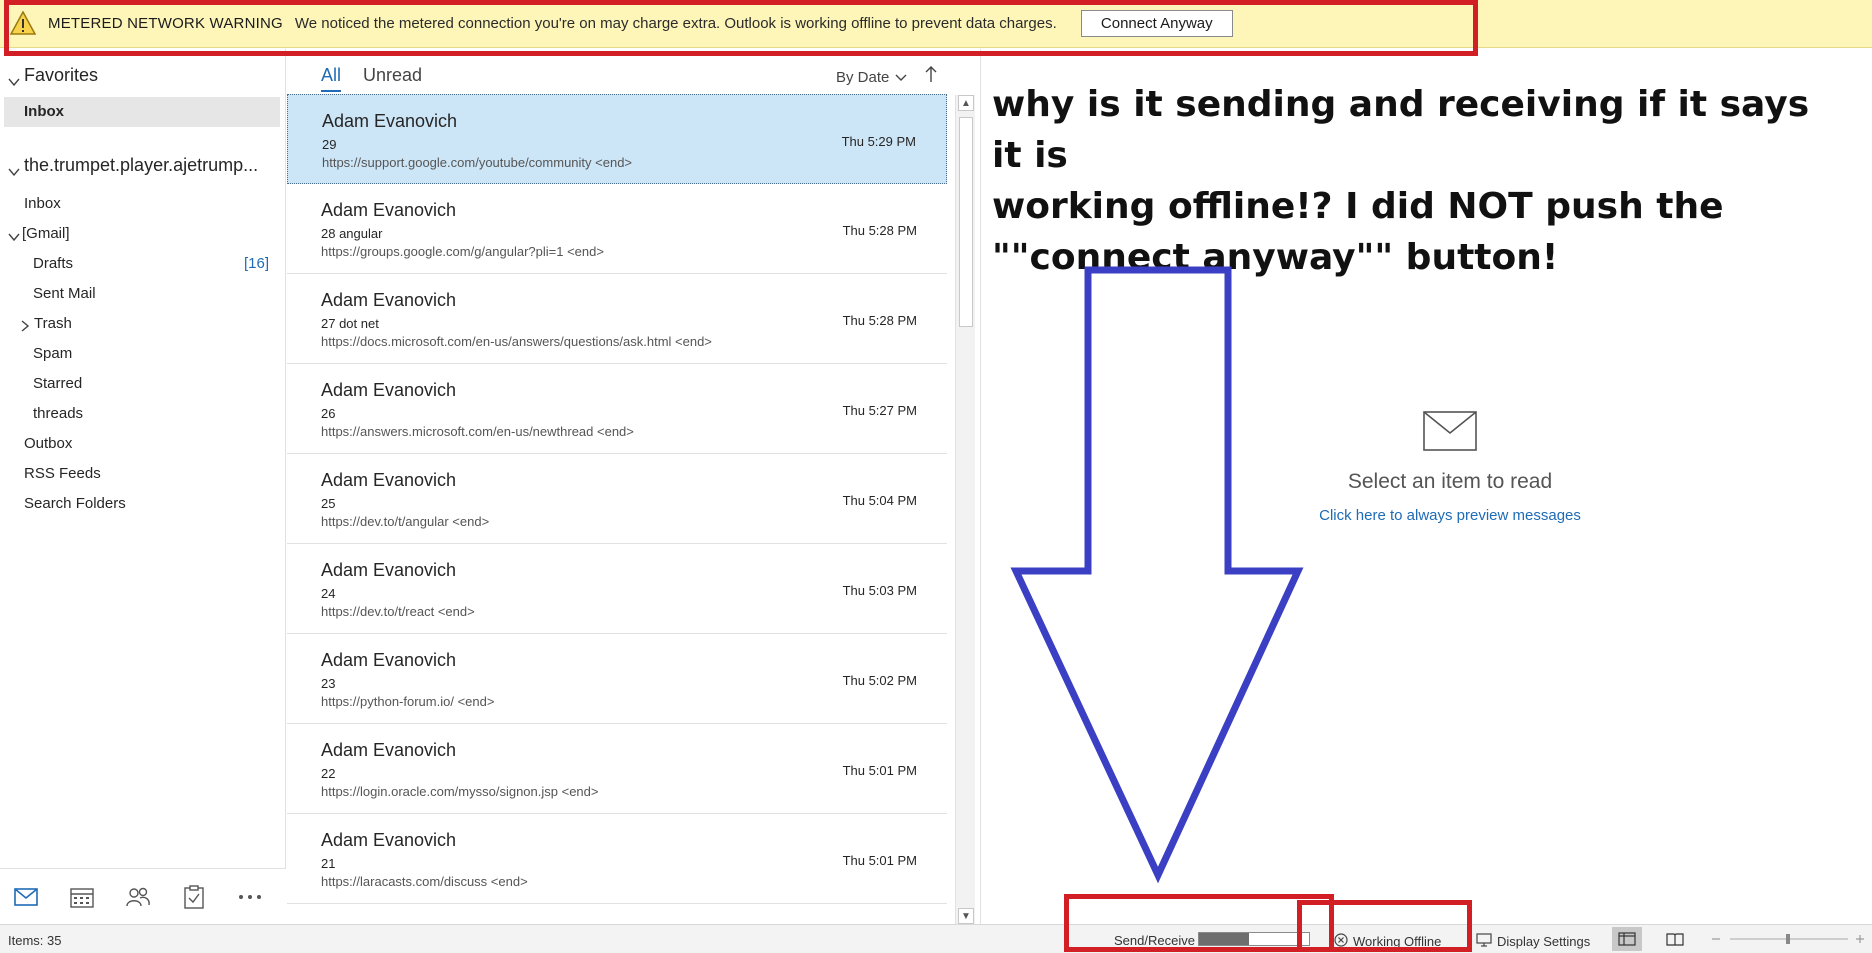 The height and width of the screenshot is (953, 1872). What do you see at coordinates (328, 503) in the screenshot?
I see `message-subject: 25` at bounding box center [328, 503].